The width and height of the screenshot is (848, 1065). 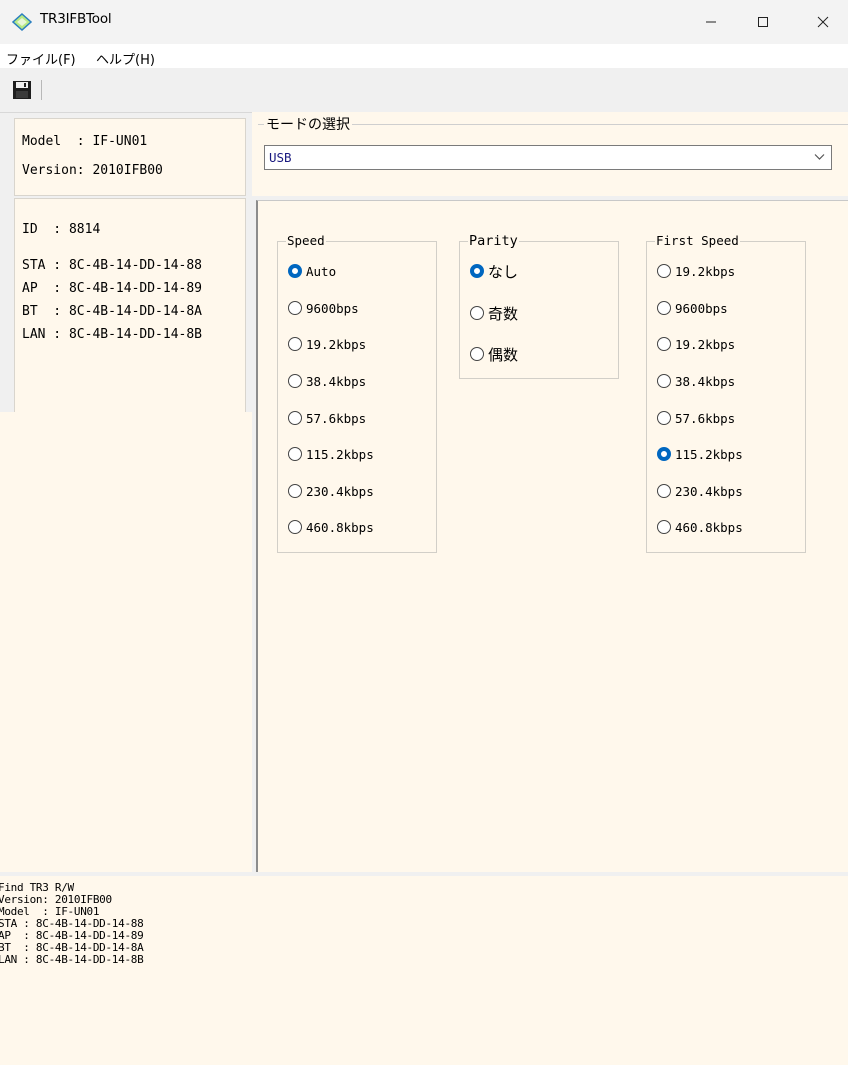 What do you see at coordinates (92, 170) in the screenshot?
I see `version-text: Version: 2010IFB00` at bounding box center [92, 170].